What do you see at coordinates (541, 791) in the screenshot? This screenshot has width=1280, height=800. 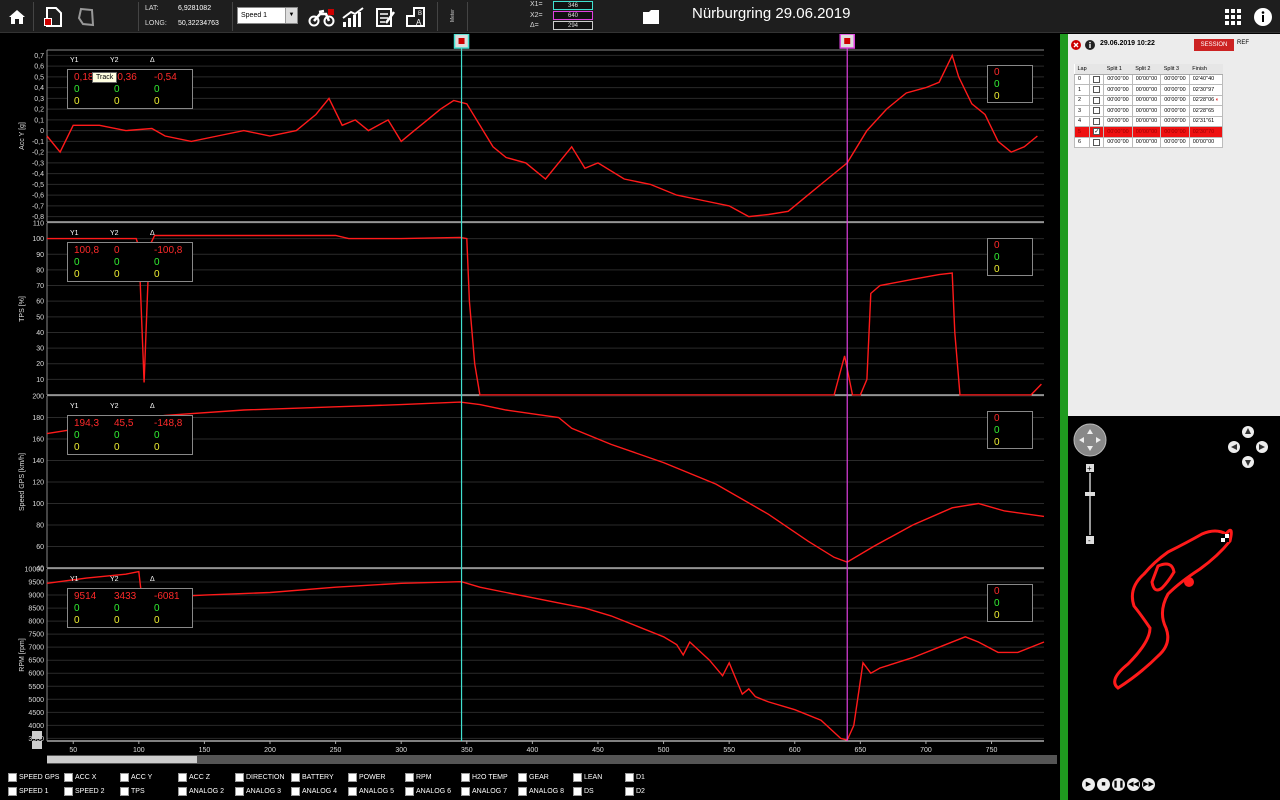 I see `channel-checkbox-analog-8: ANALOG 8` at bounding box center [541, 791].